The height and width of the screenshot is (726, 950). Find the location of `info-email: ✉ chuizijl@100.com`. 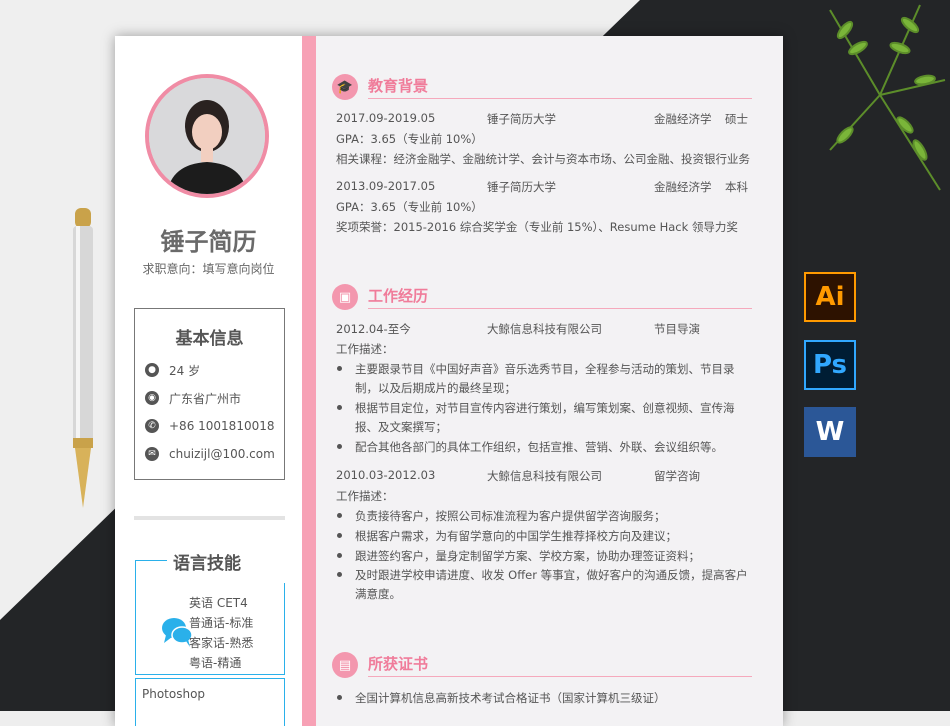

info-email: ✉ chuizijl@100.com is located at coordinates (210, 454).